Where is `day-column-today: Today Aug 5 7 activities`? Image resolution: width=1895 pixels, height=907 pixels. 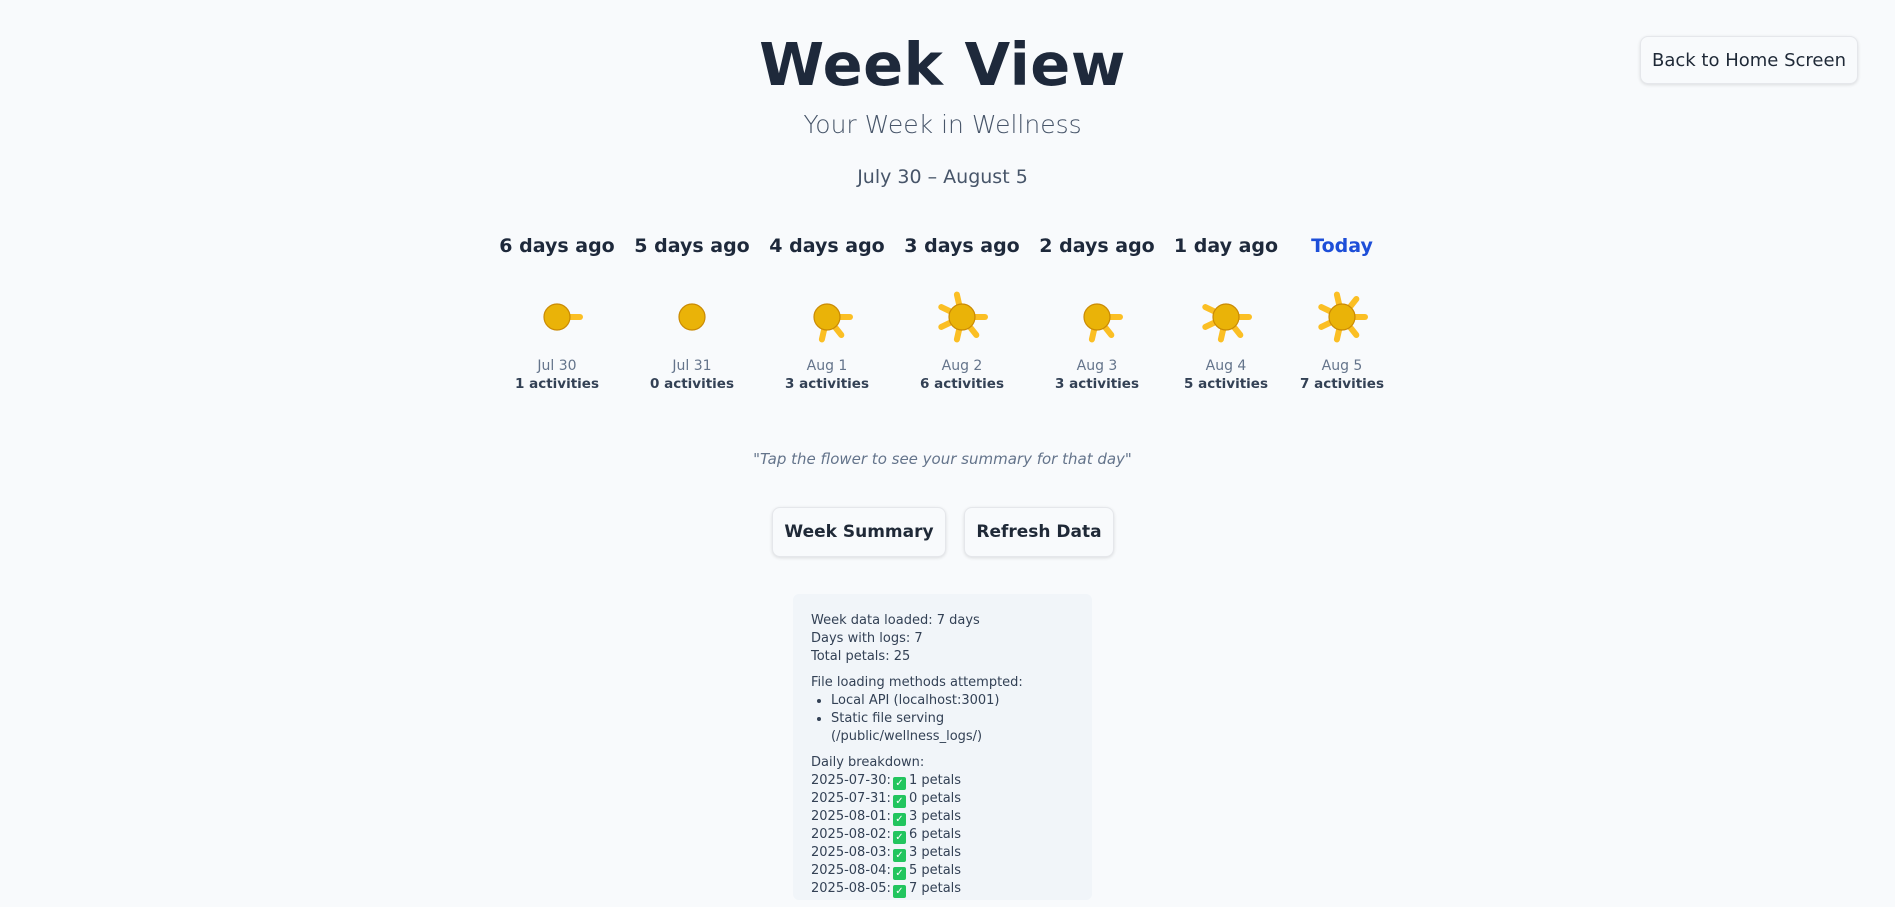 day-column-today: Today Aug 5 7 activities is located at coordinates (1342, 312).